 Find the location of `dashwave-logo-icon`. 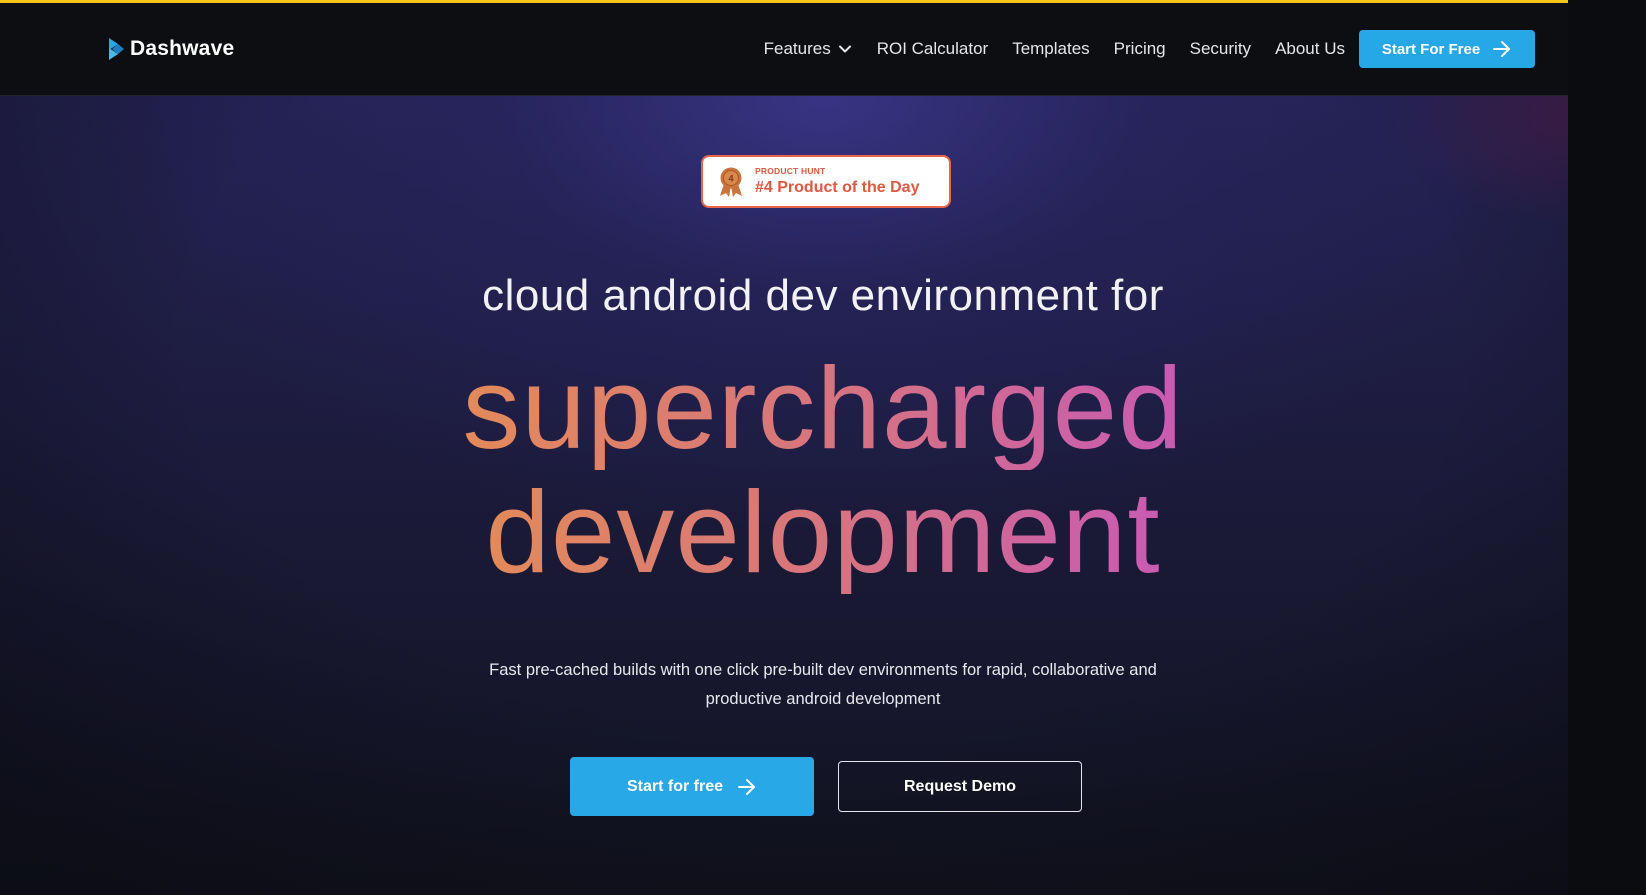

dashwave-logo-icon is located at coordinates (116, 49).